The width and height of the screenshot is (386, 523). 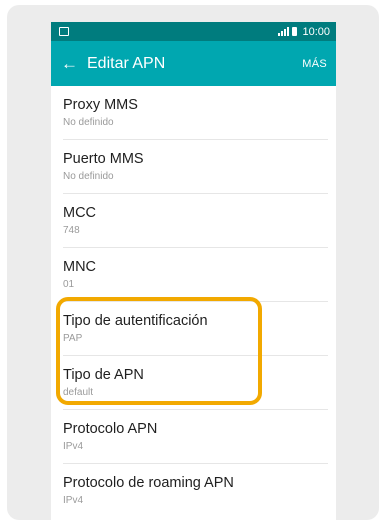 What do you see at coordinates (80, 267) in the screenshot?
I see `setting-title: MNC` at bounding box center [80, 267].